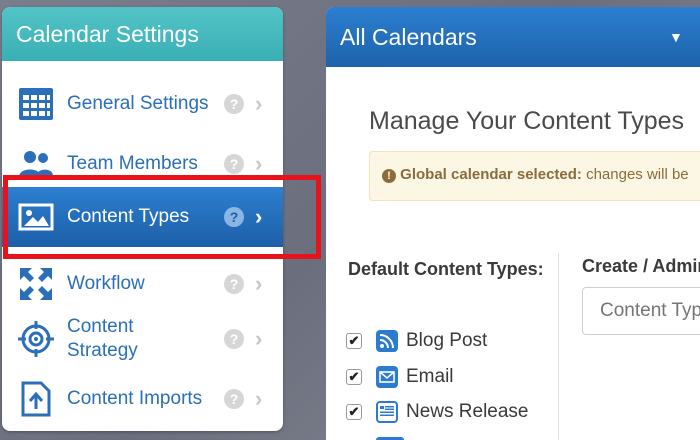 The width and height of the screenshot is (700, 440). What do you see at coordinates (408, 37) in the screenshot?
I see `calendar-selector-label: All Calendars` at bounding box center [408, 37].